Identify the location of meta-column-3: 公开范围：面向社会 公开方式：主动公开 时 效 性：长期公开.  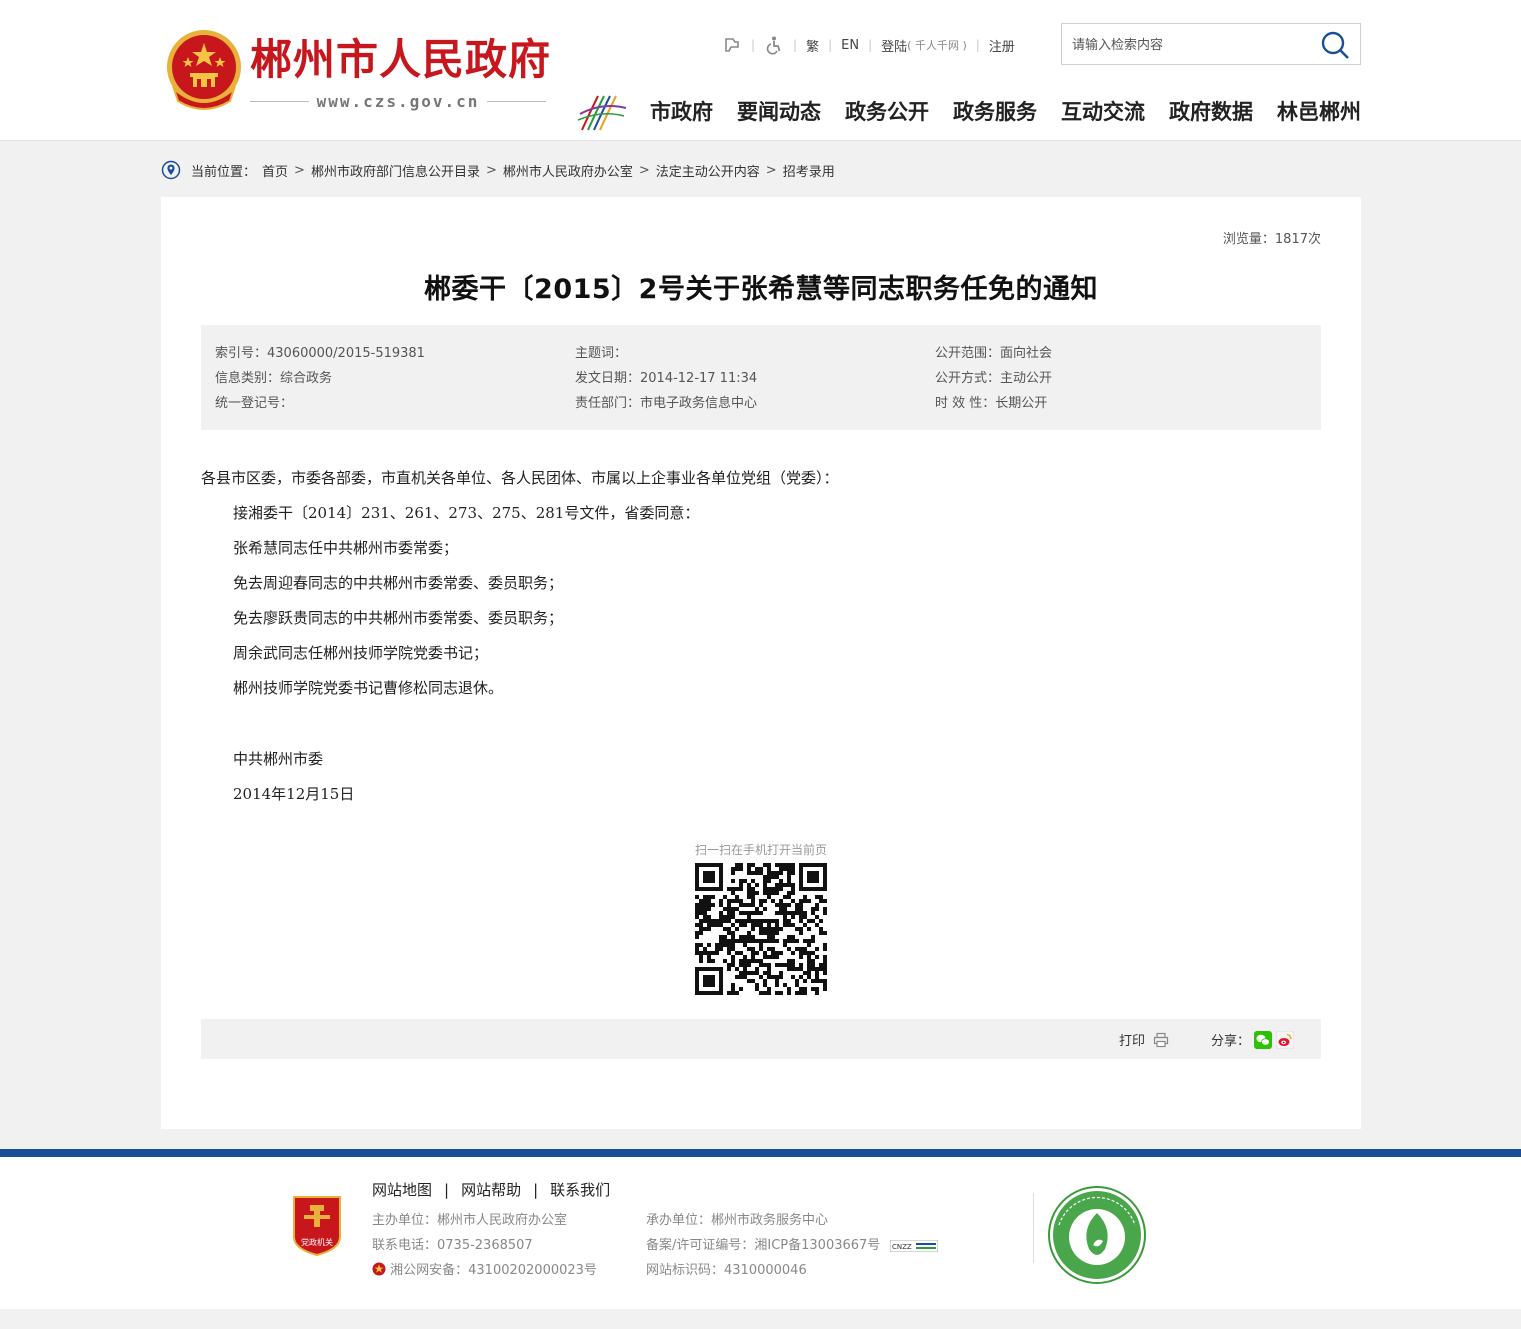
(993, 378).